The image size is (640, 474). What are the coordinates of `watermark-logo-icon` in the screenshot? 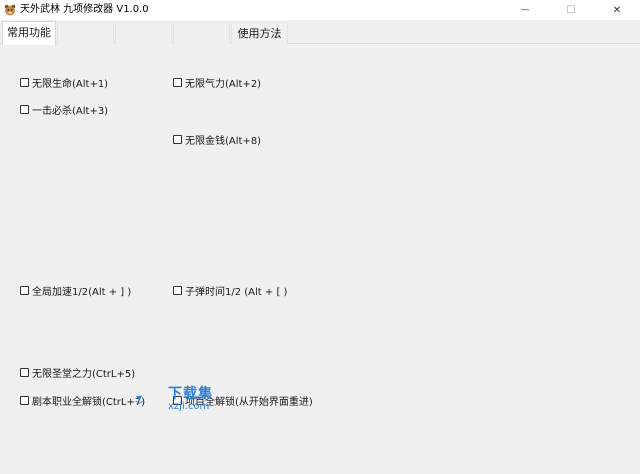 It's located at (139, 400).